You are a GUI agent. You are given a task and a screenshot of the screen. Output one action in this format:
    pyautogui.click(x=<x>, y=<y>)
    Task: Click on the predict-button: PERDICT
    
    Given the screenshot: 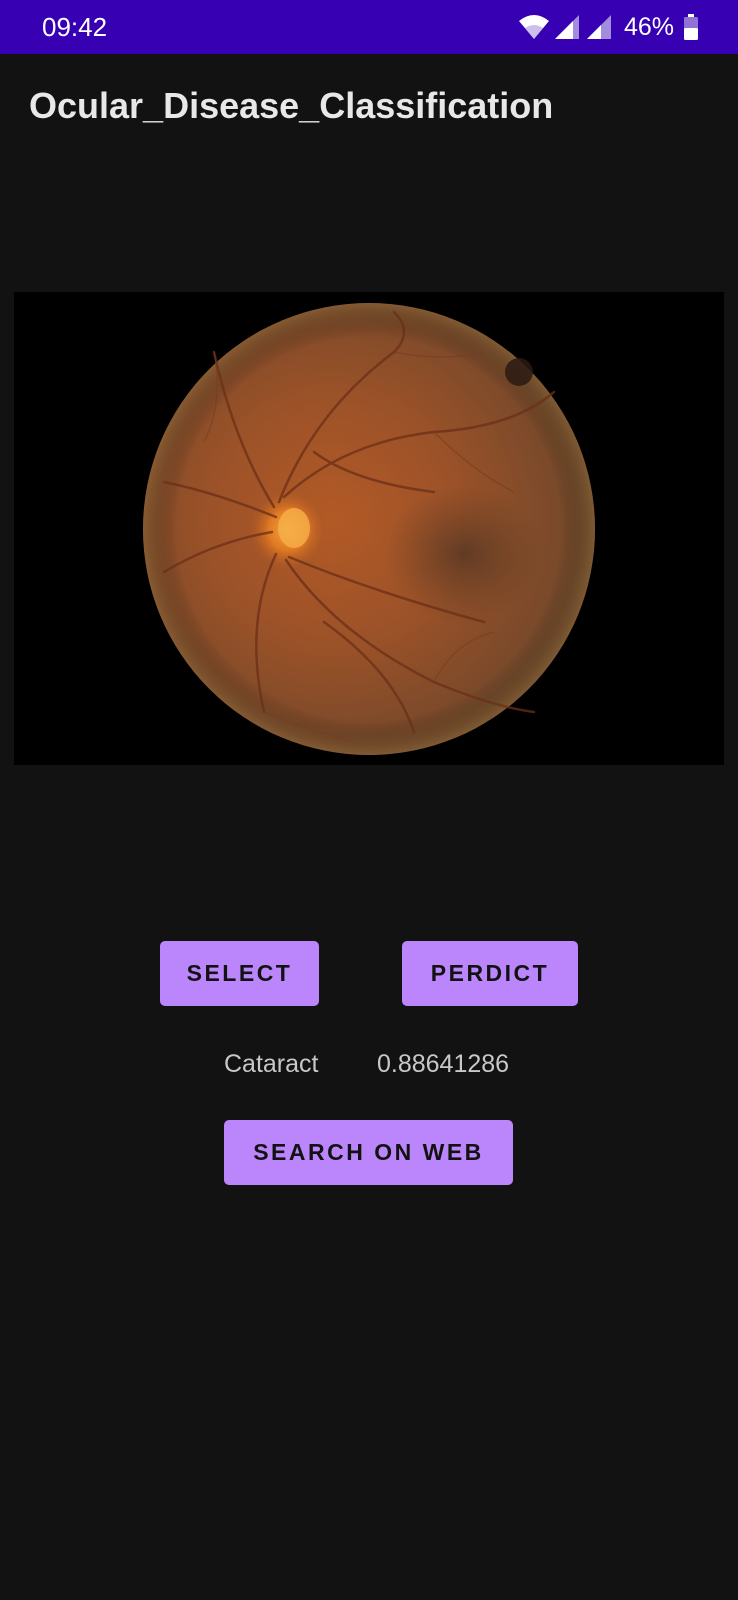 What is the action you would take?
    pyautogui.click(x=490, y=973)
    